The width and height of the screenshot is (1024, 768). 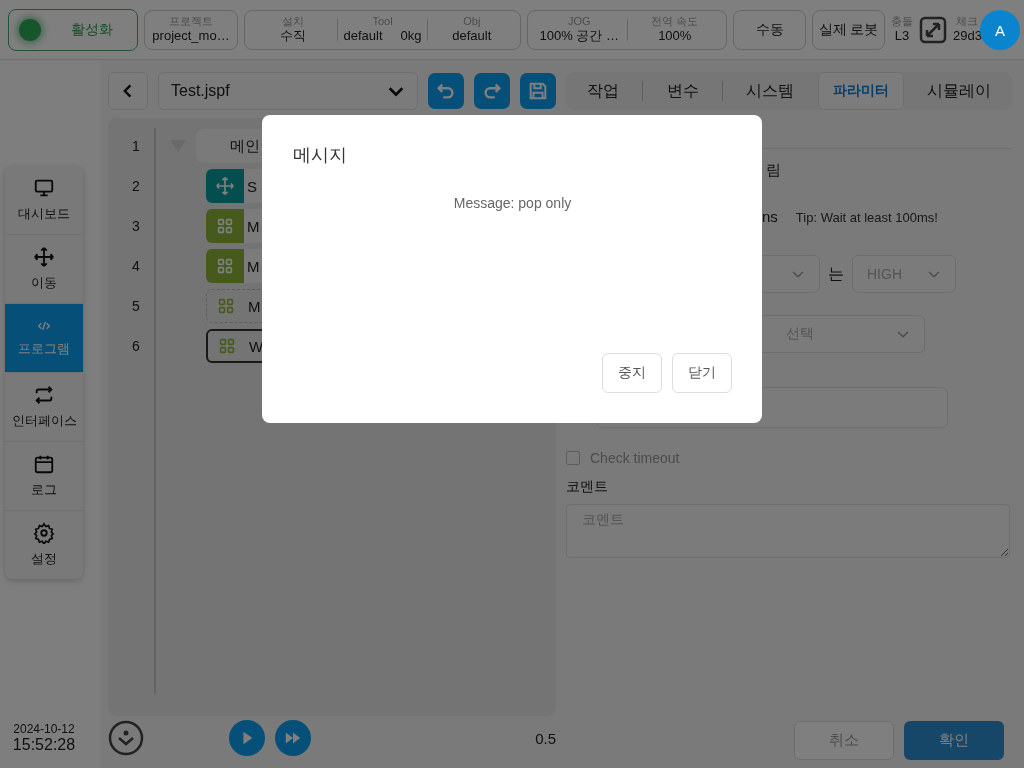 What do you see at coordinates (836, 273) in the screenshot?
I see `connector-text: 는` at bounding box center [836, 273].